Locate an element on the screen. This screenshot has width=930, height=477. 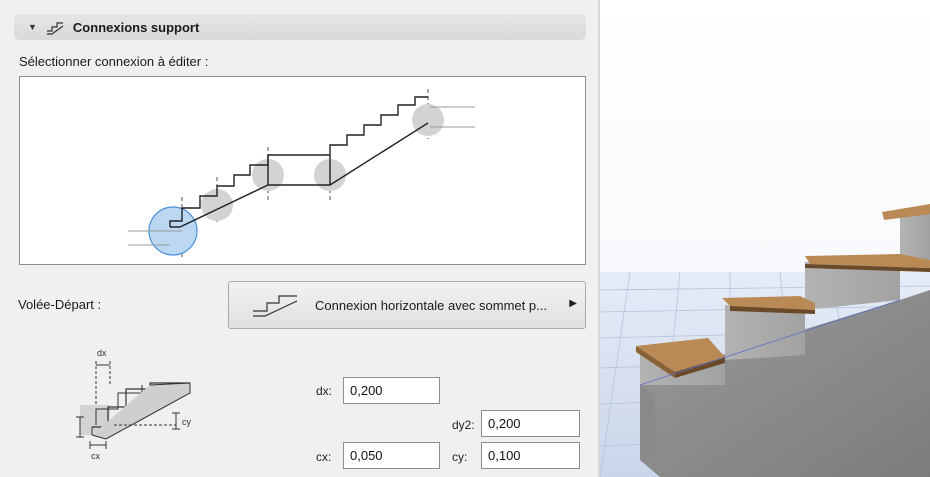
dy2-label: dy2: is located at coordinates (463, 425).